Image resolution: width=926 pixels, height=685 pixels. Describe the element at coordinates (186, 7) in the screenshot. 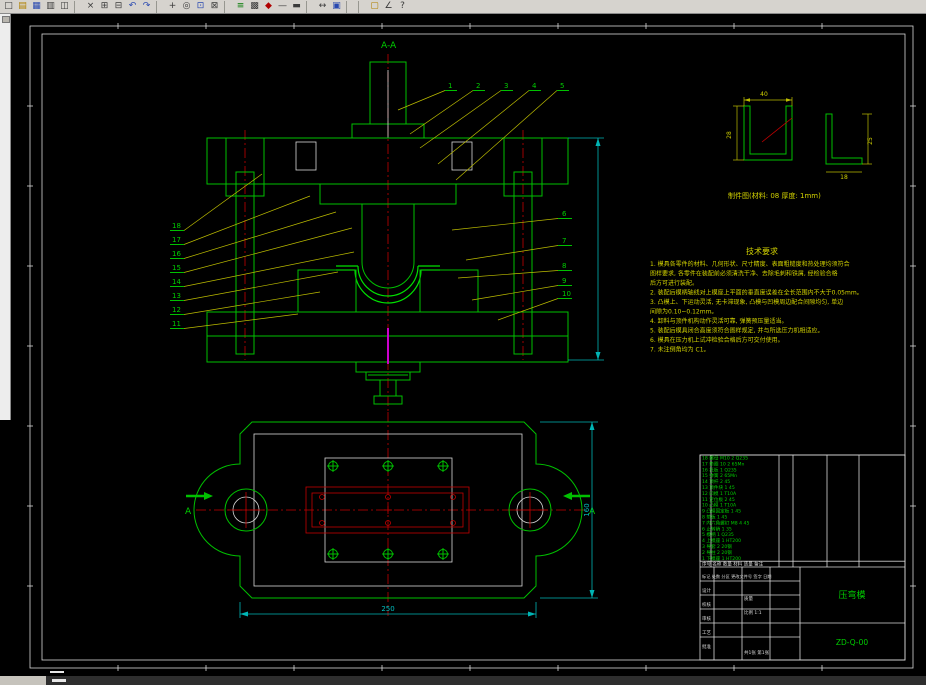

I see `zoom-realtime-icon: ◎` at that location.